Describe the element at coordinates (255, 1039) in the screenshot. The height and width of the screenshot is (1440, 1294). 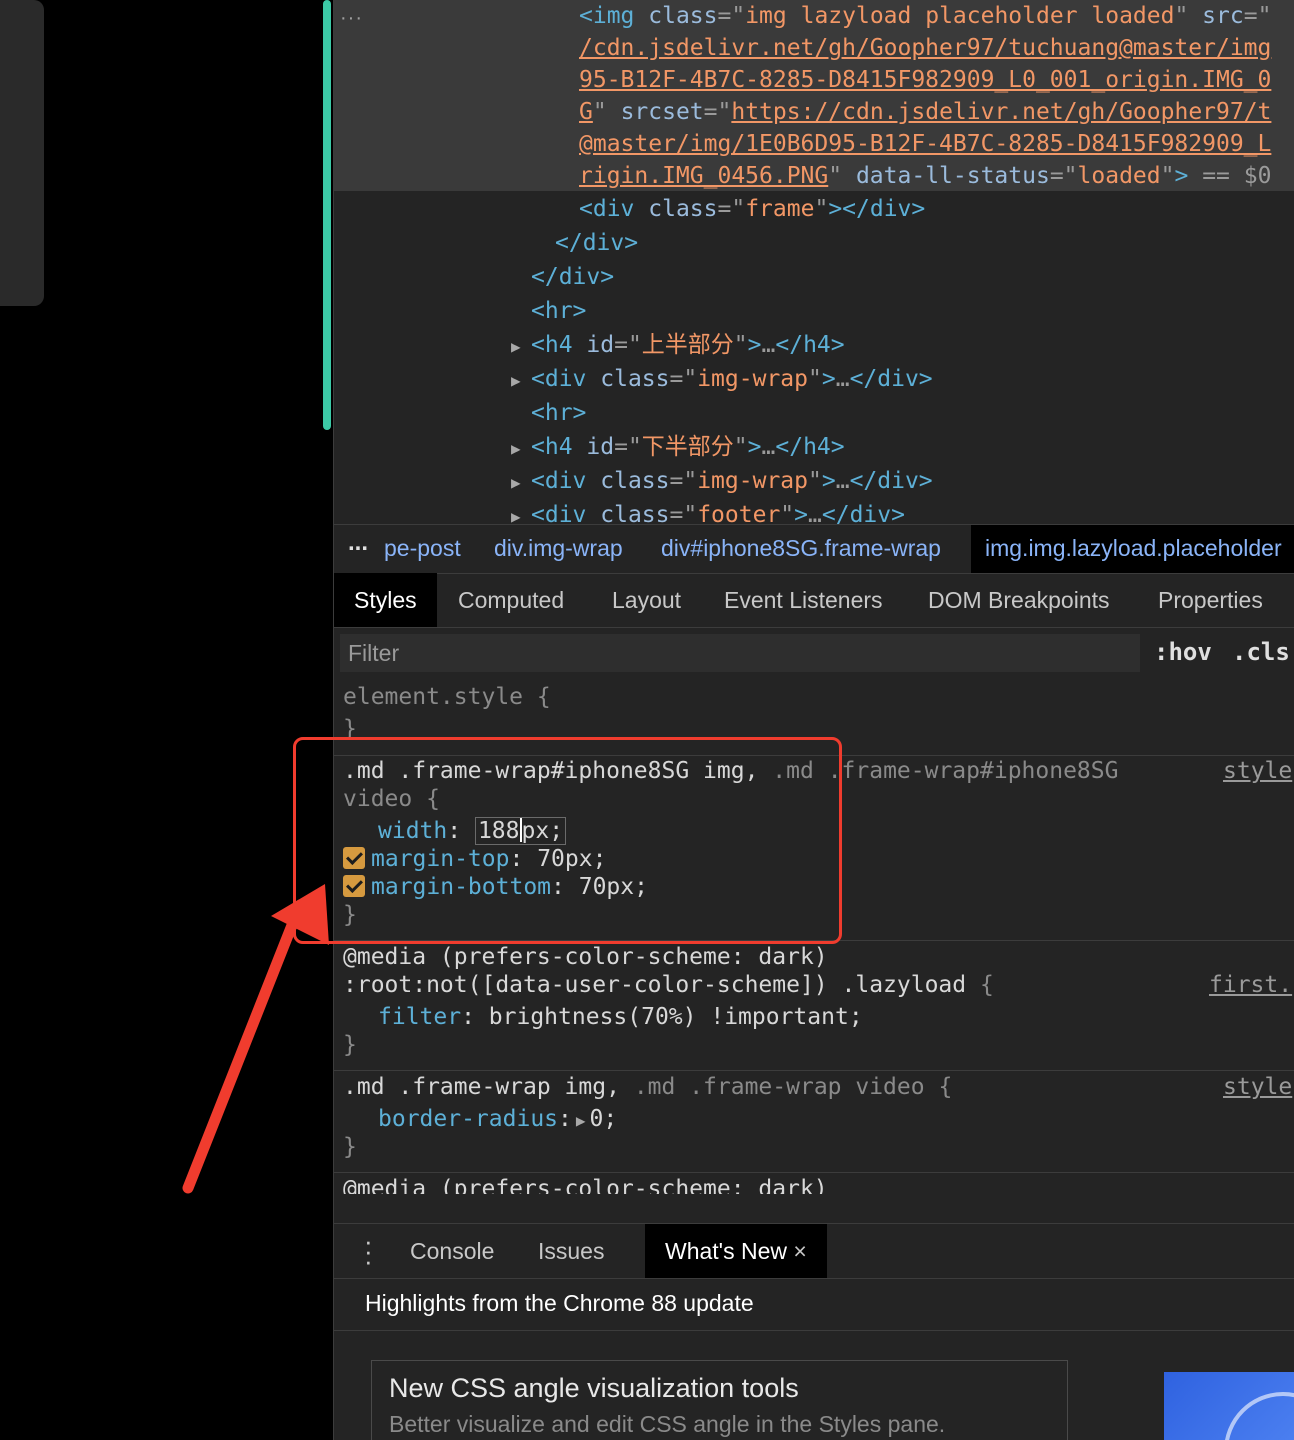
I see `annotation-arrow-icon` at that location.